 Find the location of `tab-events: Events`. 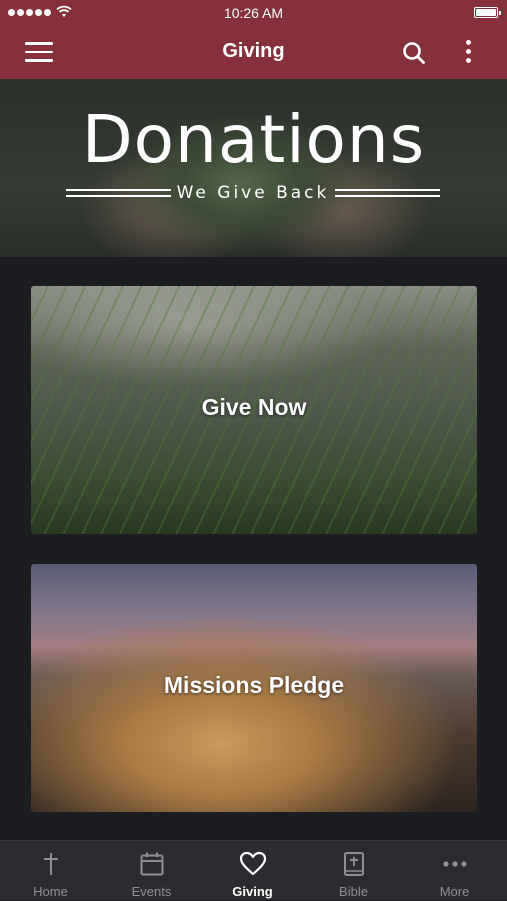

tab-events: Events is located at coordinates (151, 871).